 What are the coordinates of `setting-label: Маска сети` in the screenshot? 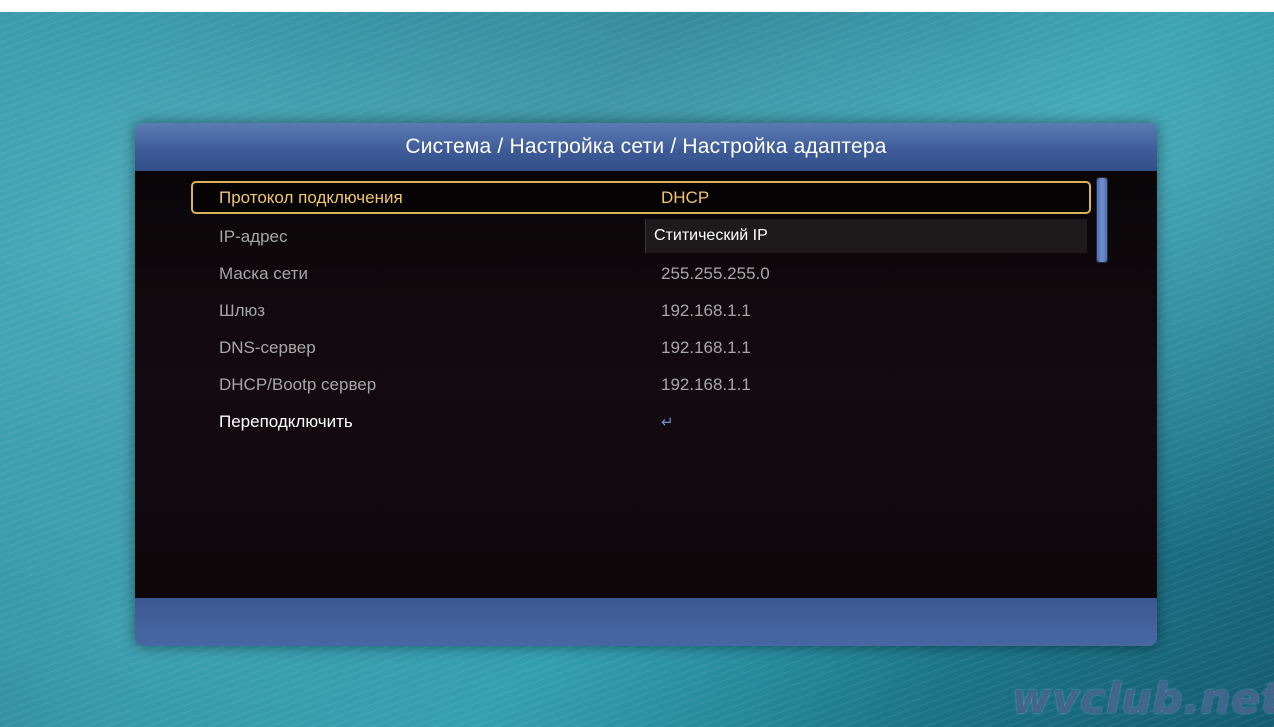 It's located at (263, 273).